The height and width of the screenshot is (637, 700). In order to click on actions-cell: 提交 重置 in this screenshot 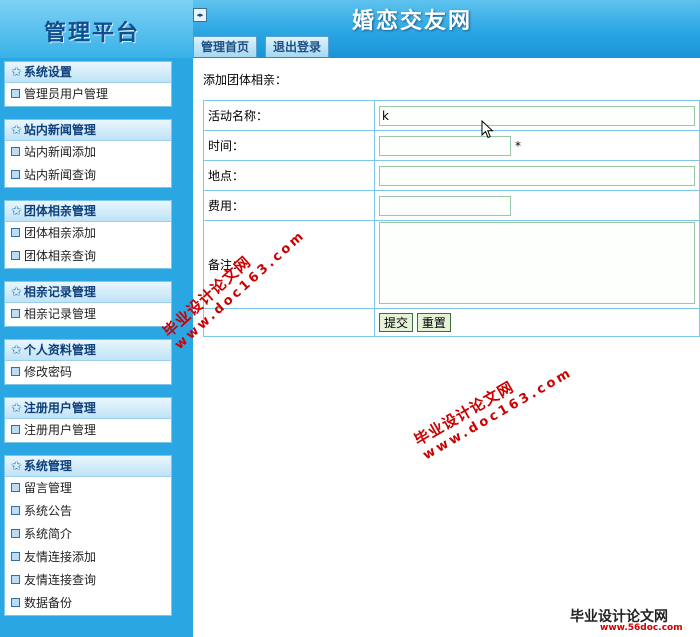, I will do `click(537, 322)`.